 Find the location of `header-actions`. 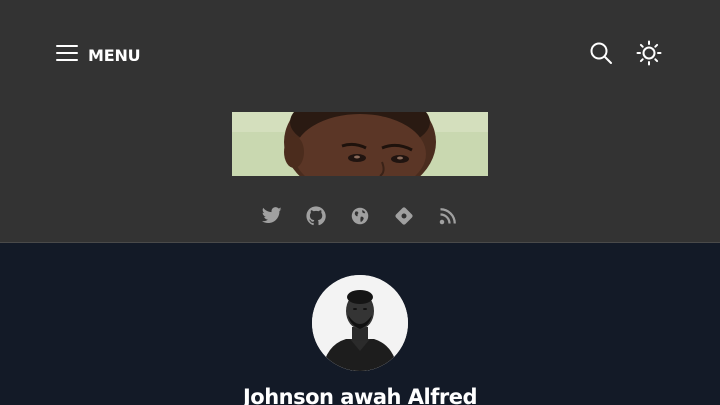

header-actions is located at coordinates (625, 55).